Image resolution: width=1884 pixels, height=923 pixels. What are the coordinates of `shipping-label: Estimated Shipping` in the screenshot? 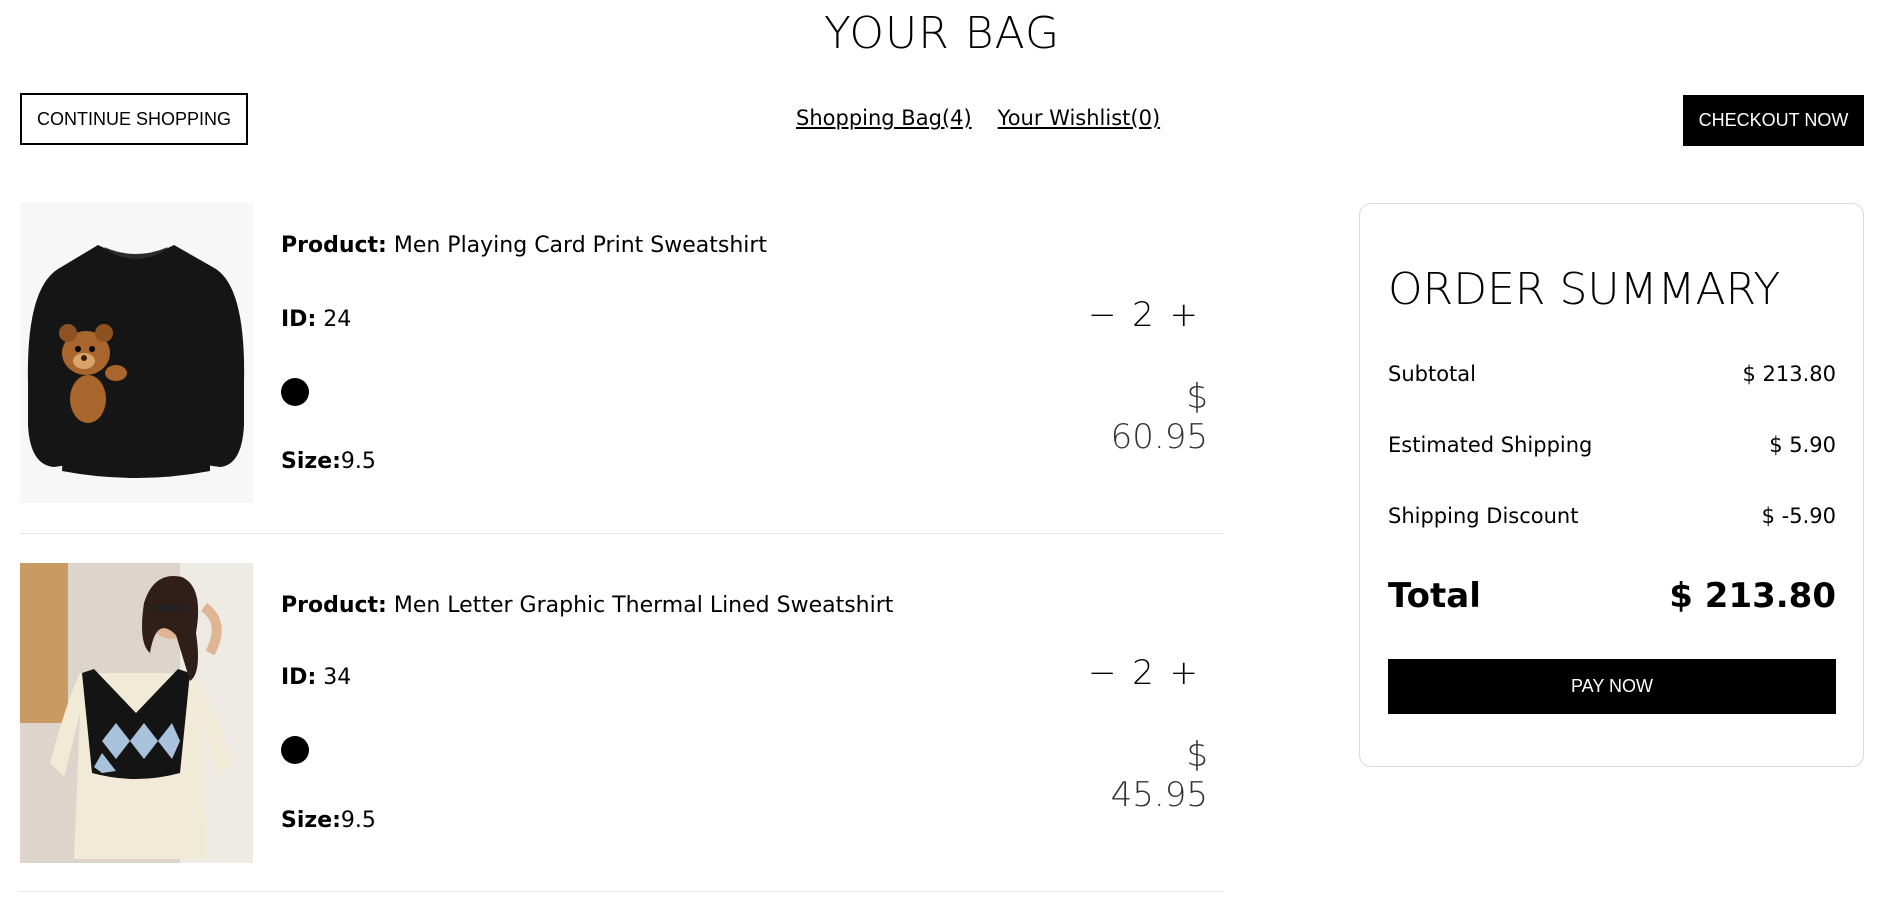 It's located at (1490, 445).